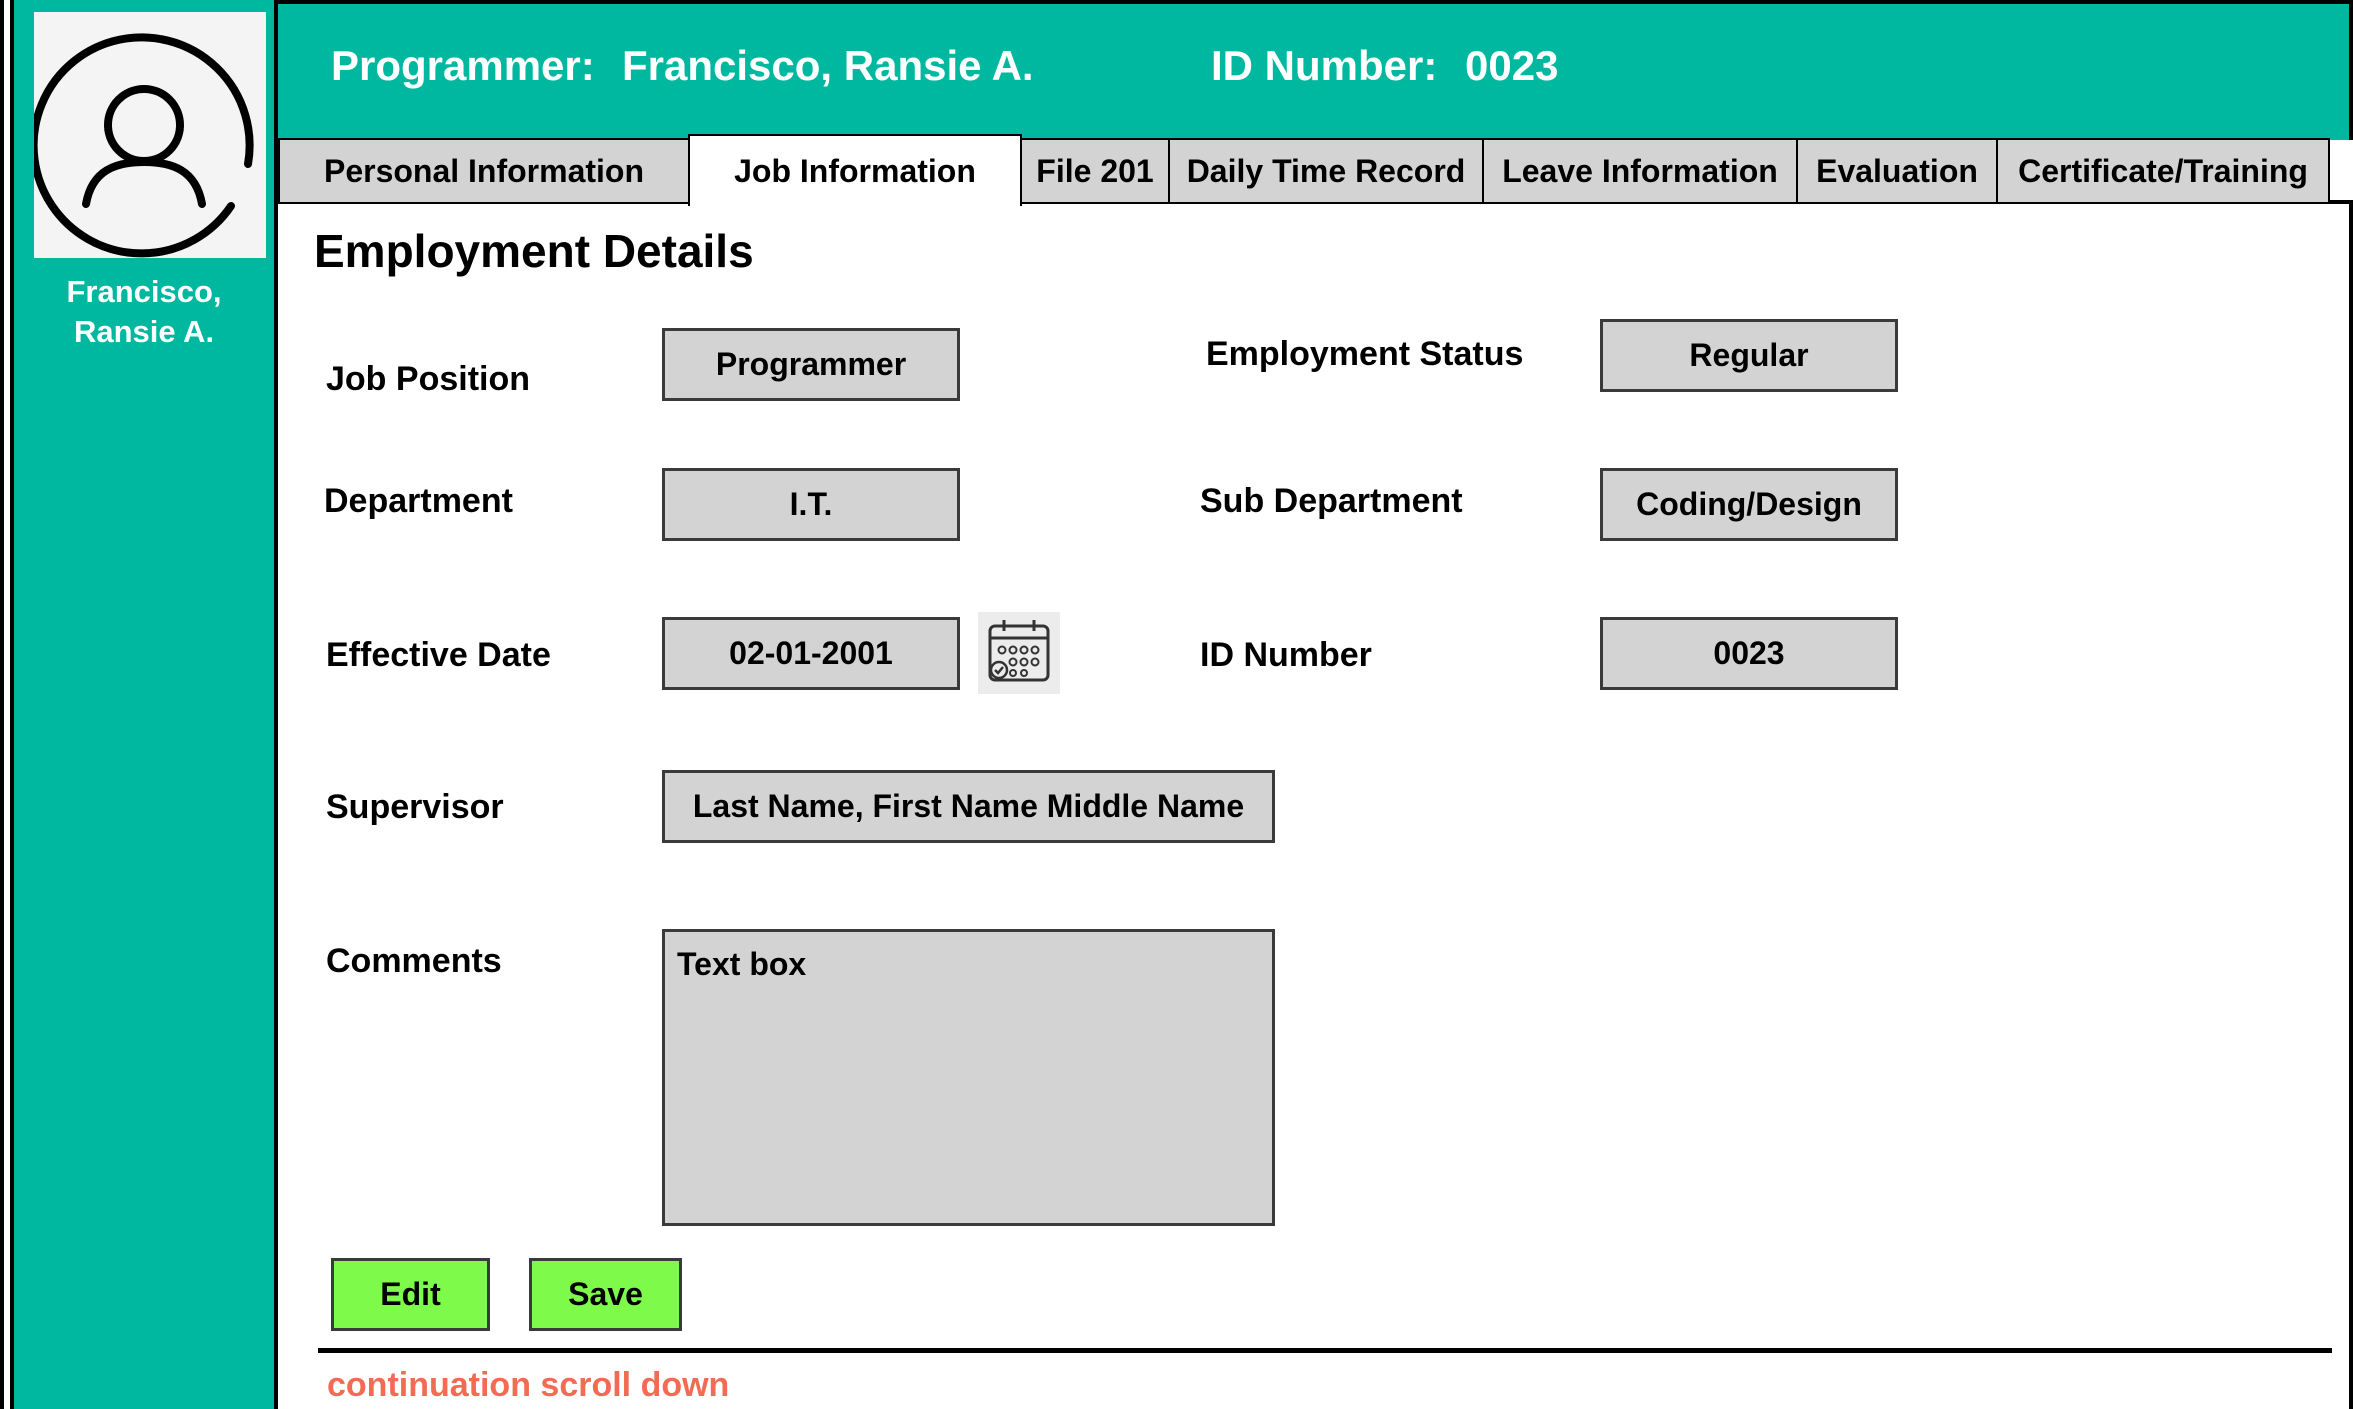  I want to click on department-field: I.T., so click(811, 504).